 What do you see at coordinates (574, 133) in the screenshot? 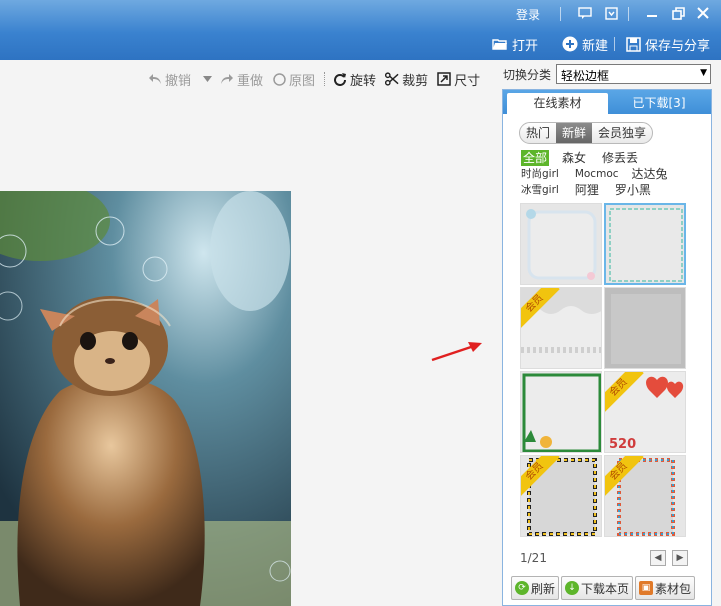
I see `pill-new: 新鲜` at bounding box center [574, 133].